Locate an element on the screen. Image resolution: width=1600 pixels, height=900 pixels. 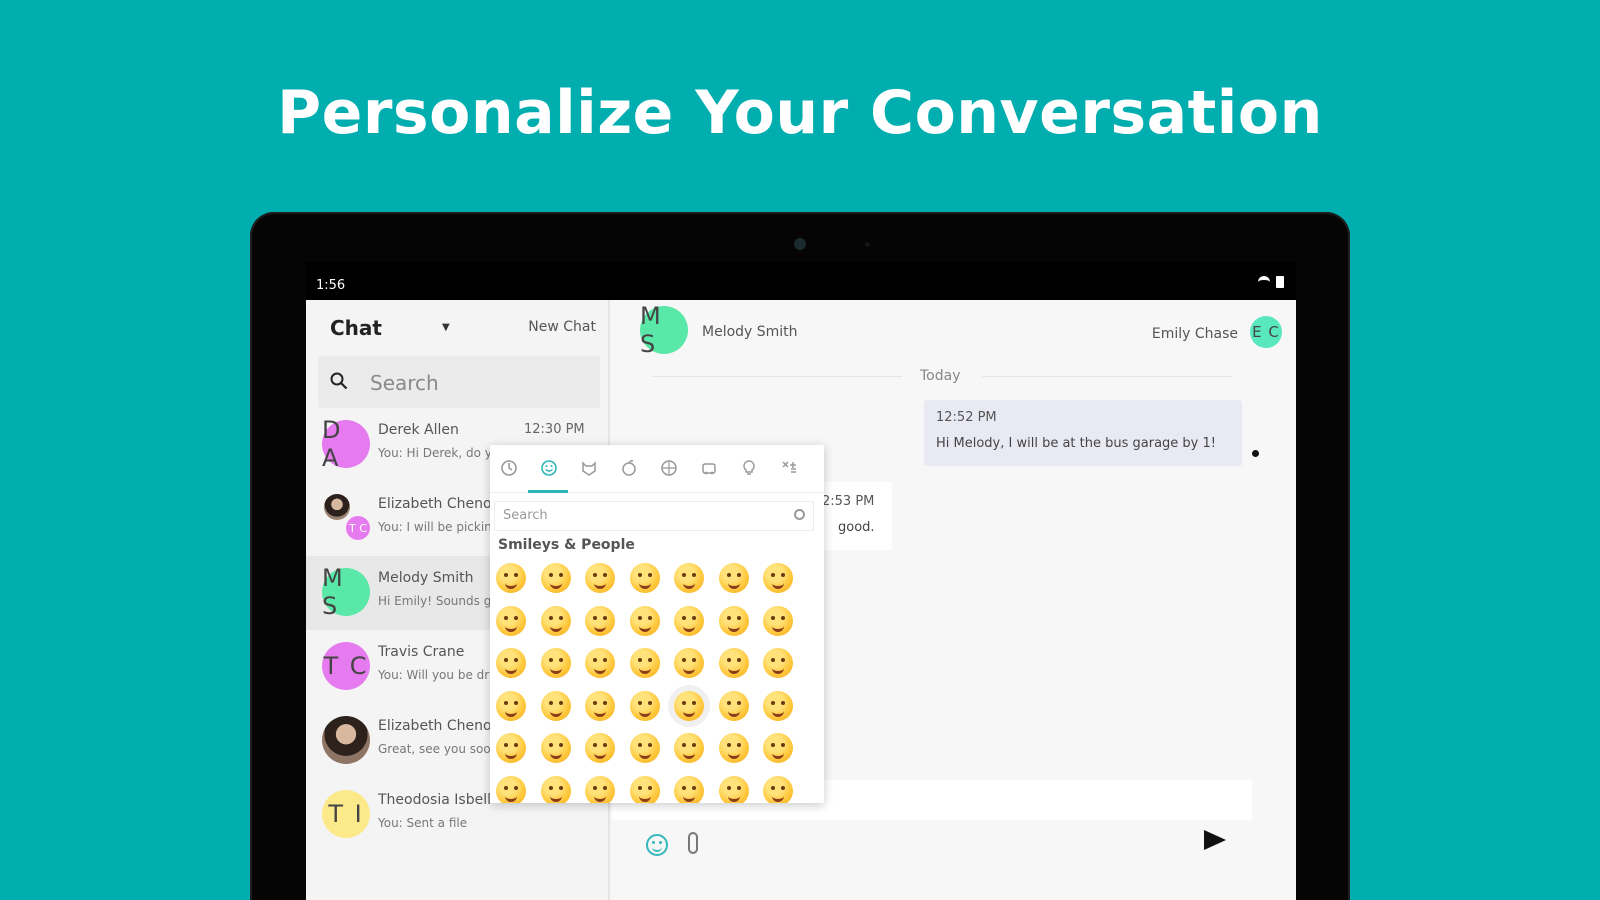
avatar: M S is located at coordinates (346, 592).